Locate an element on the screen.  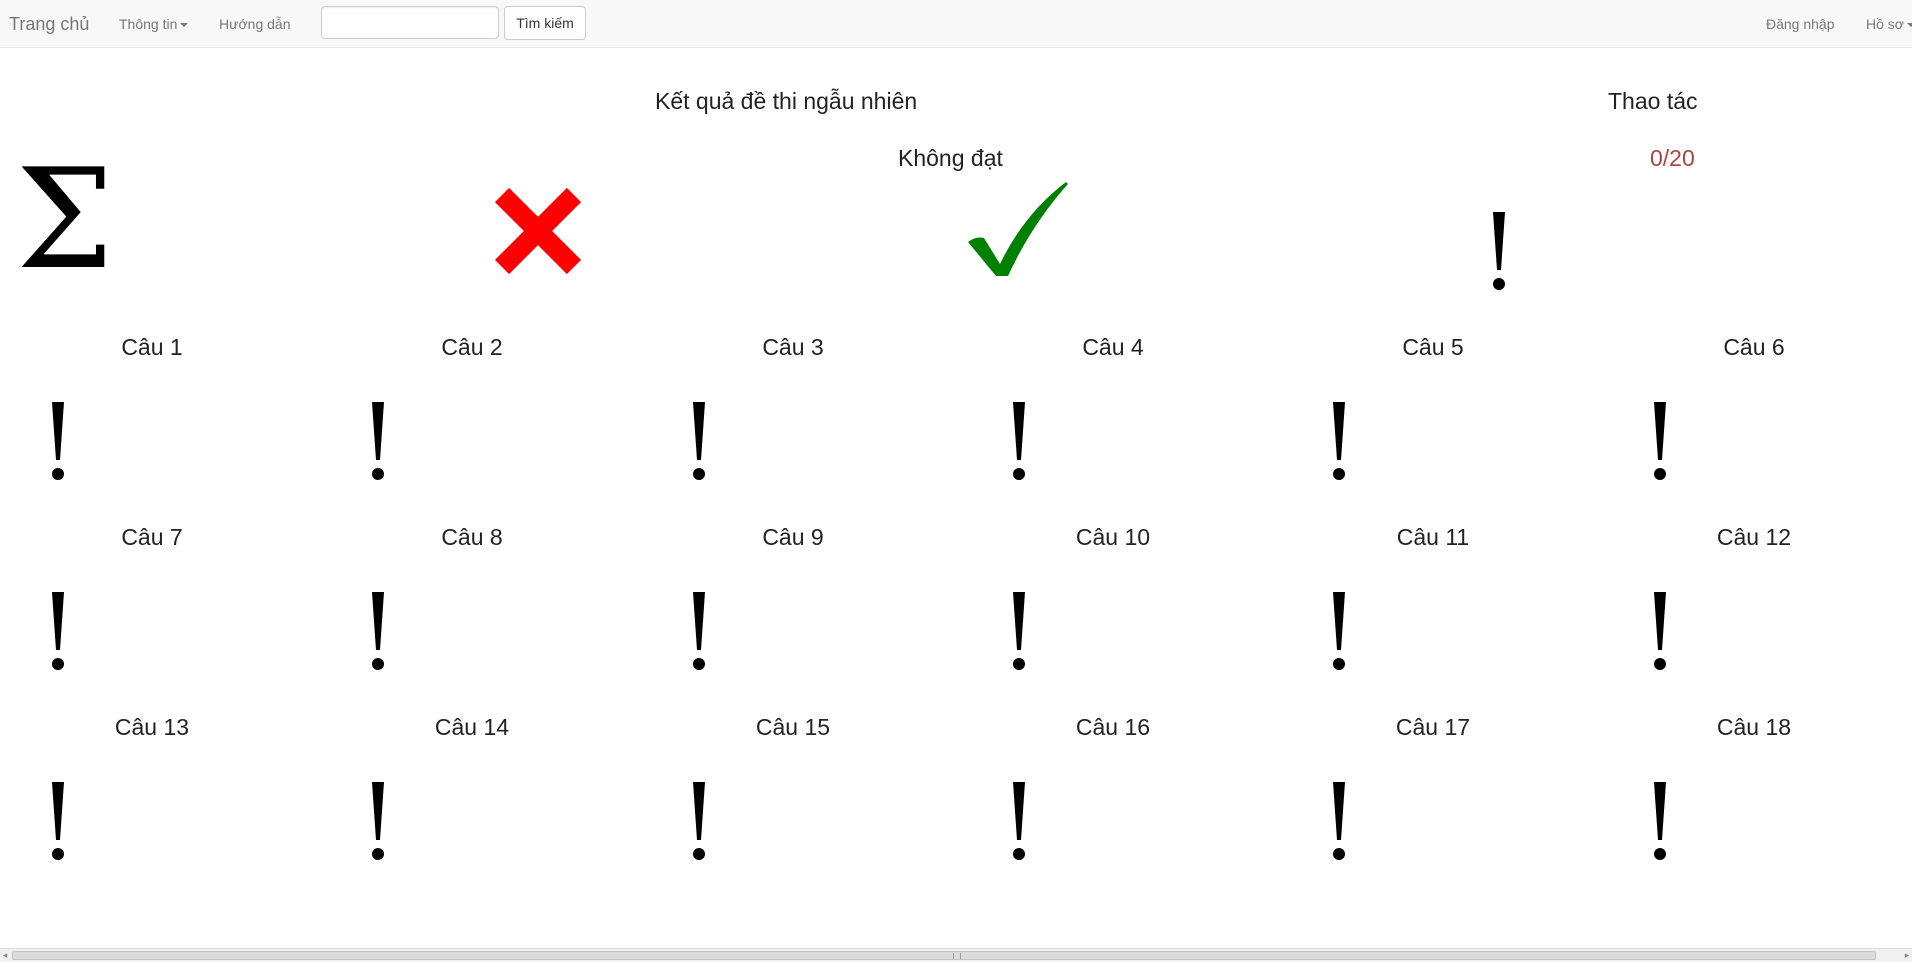
scrollbar-thumb is located at coordinates (944, 955).